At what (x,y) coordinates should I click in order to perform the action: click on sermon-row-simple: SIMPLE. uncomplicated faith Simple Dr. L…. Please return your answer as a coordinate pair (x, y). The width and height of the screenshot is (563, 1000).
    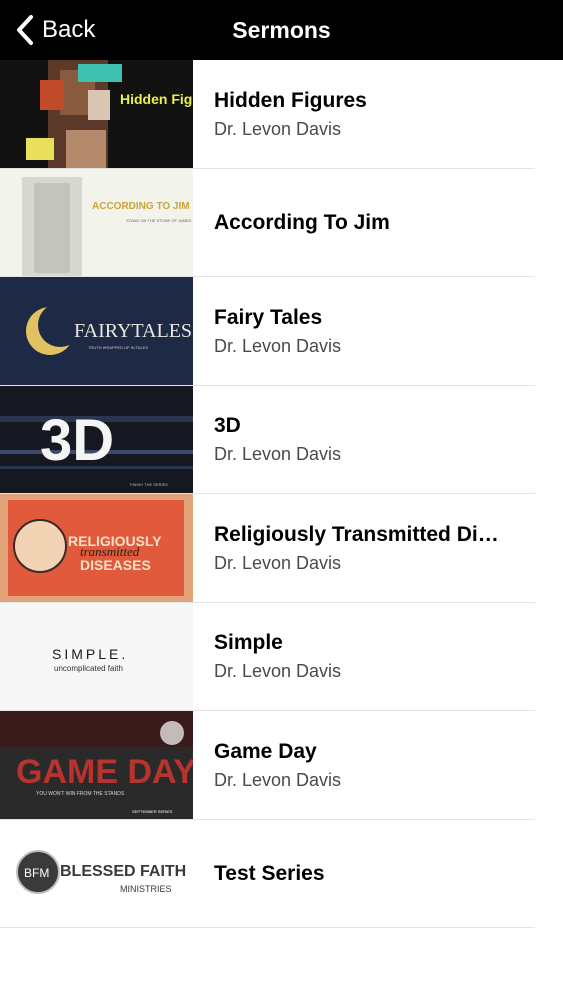
    Looking at the image, I should click on (281, 656).